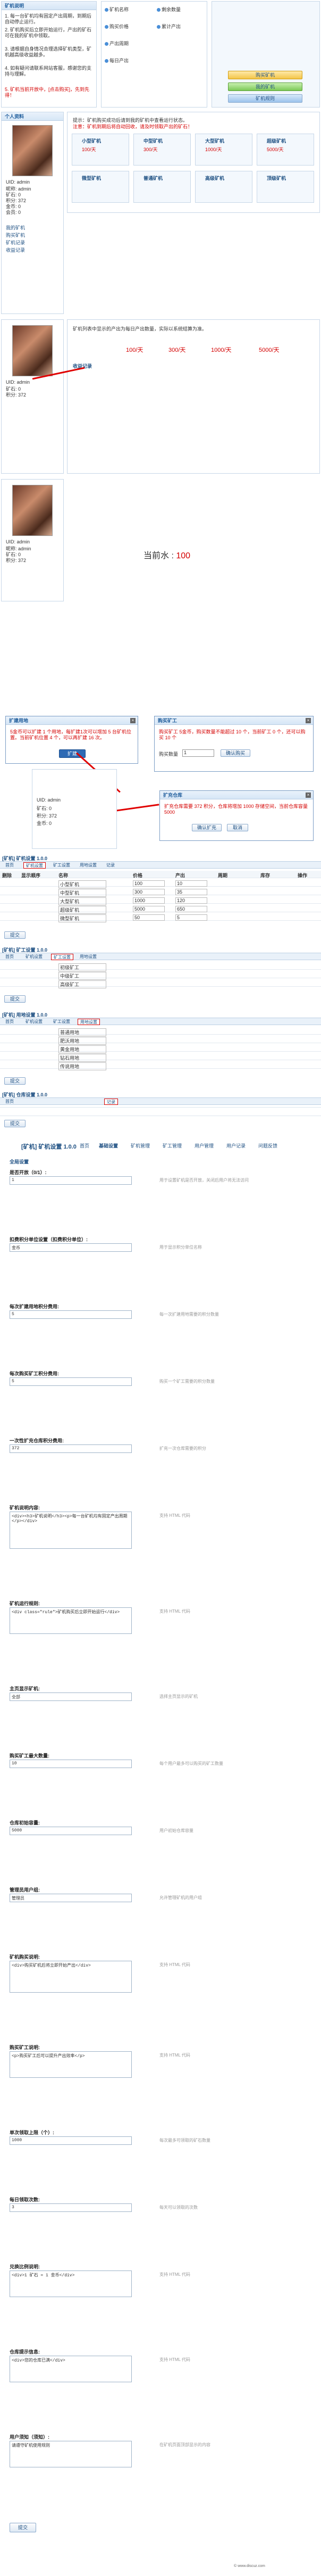  Describe the element at coordinates (71, 1620) in the screenshot. I see `field-input: <div class="rule">矿机购买后立即开始运行</div>` at that location.